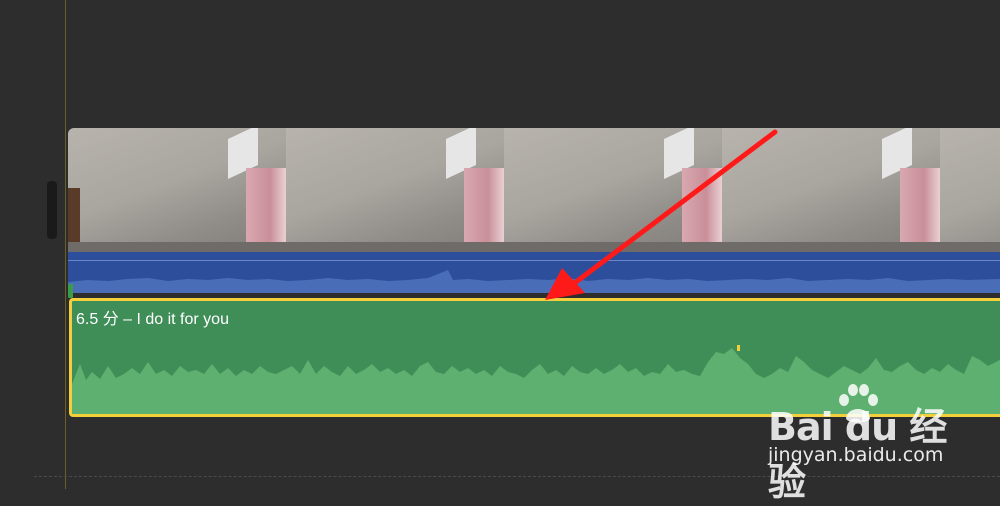 The image size is (1000, 506). I want to click on watermark-site: jingyan.baidu.com, so click(856, 455).